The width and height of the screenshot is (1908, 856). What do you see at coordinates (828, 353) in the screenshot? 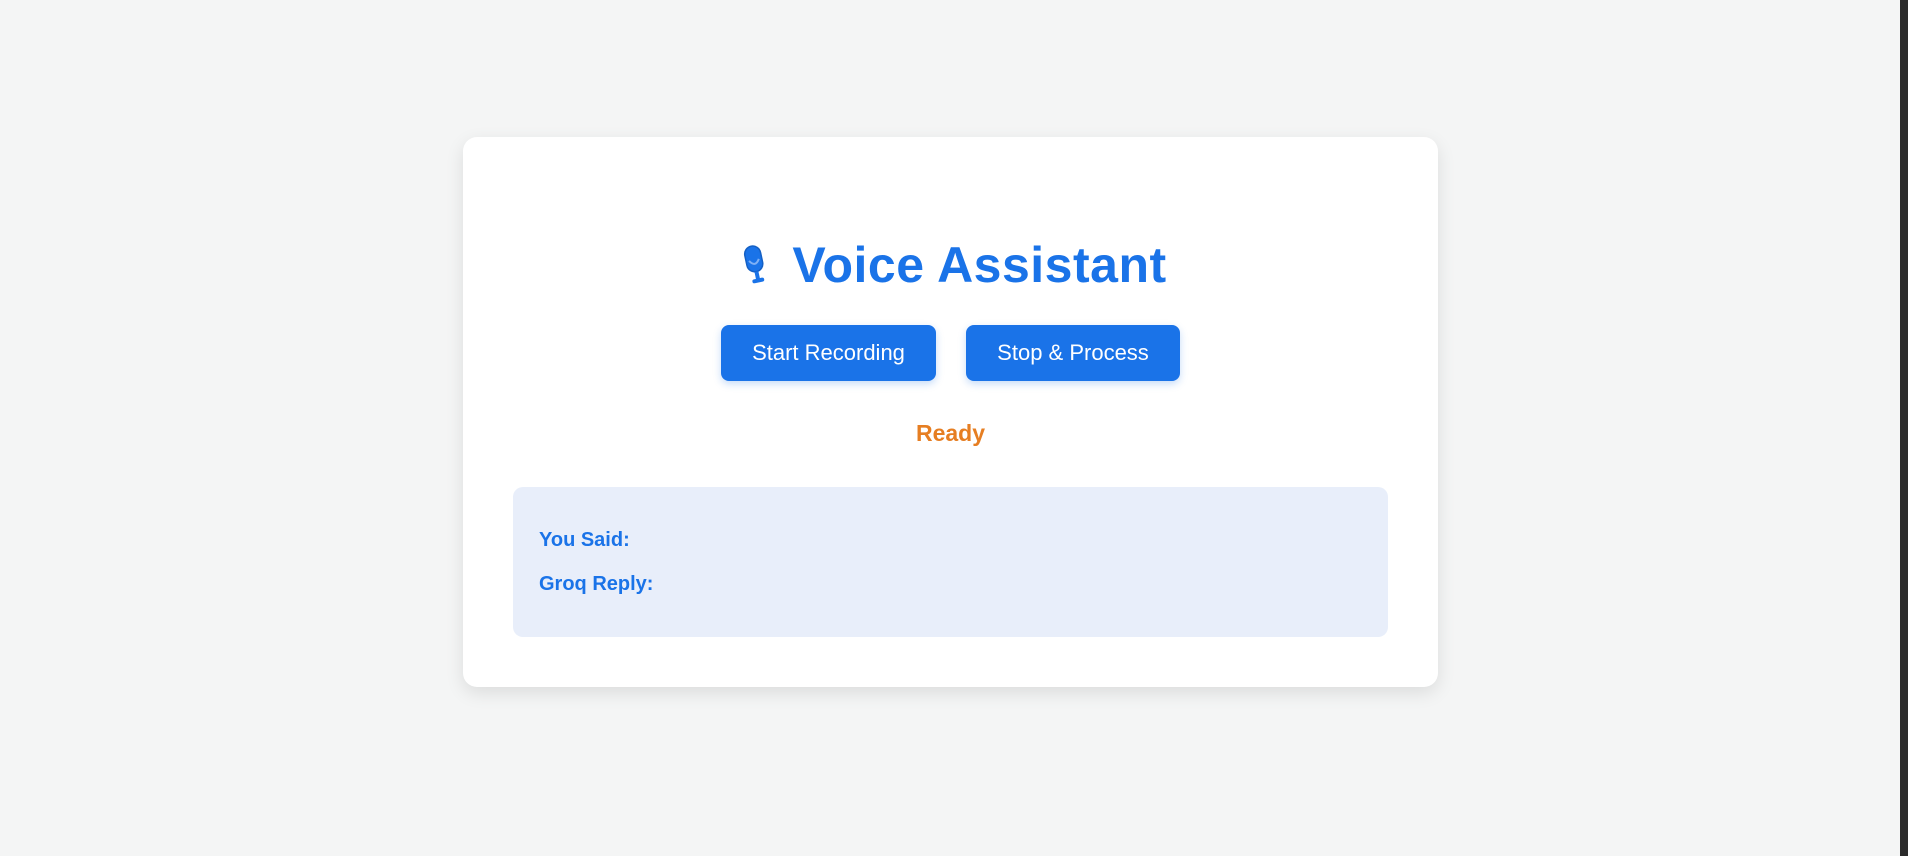
I see `start-recording-button: Start Recording` at bounding box center [828, 353].